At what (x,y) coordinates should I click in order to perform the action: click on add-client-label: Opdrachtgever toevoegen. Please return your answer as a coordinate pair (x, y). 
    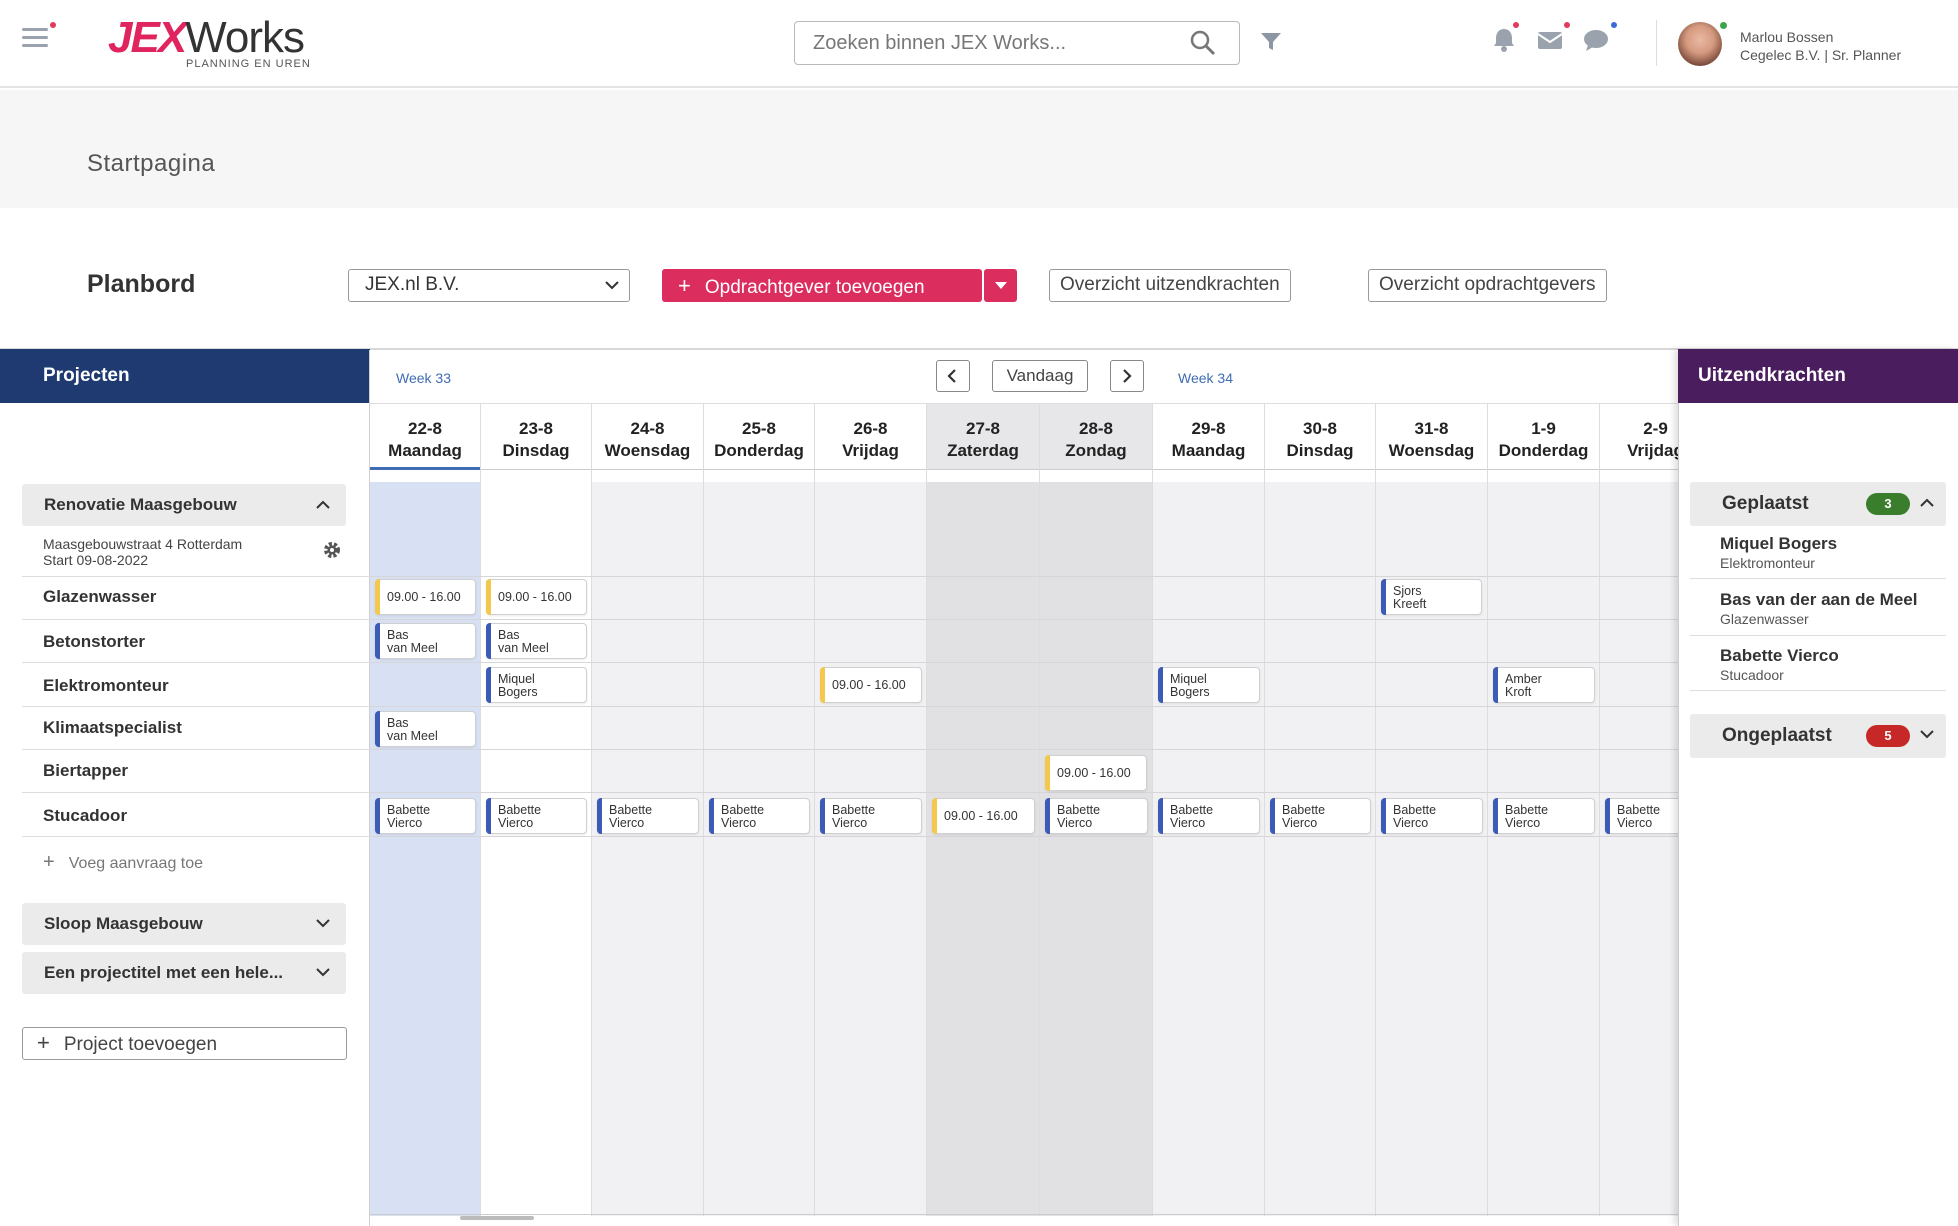
    Looking at the image, I should click on (814, 287).